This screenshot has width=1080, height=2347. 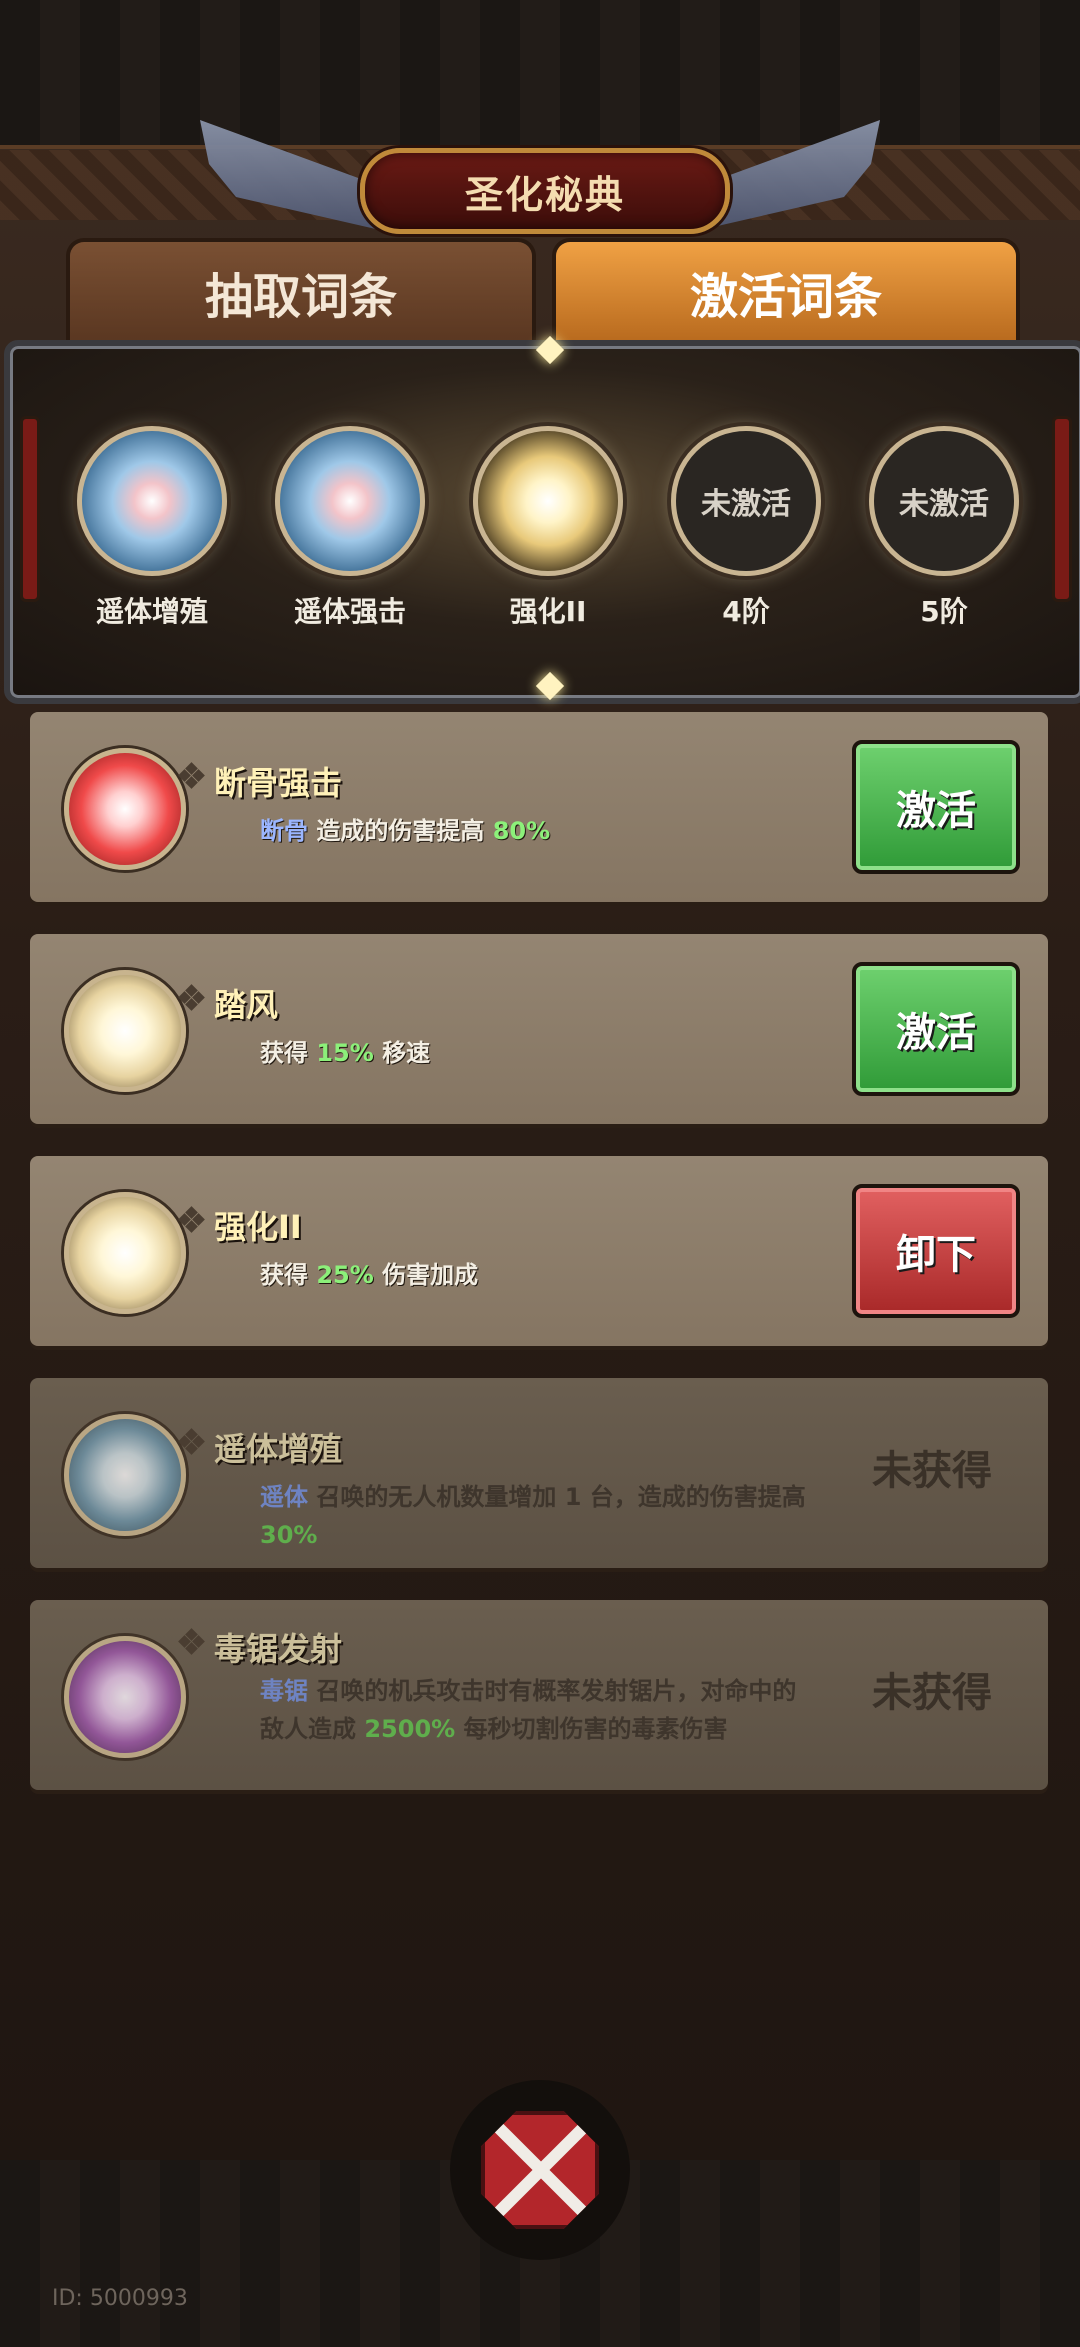 I want to click on desc-text: 移速, so click(x=402, y=1053).